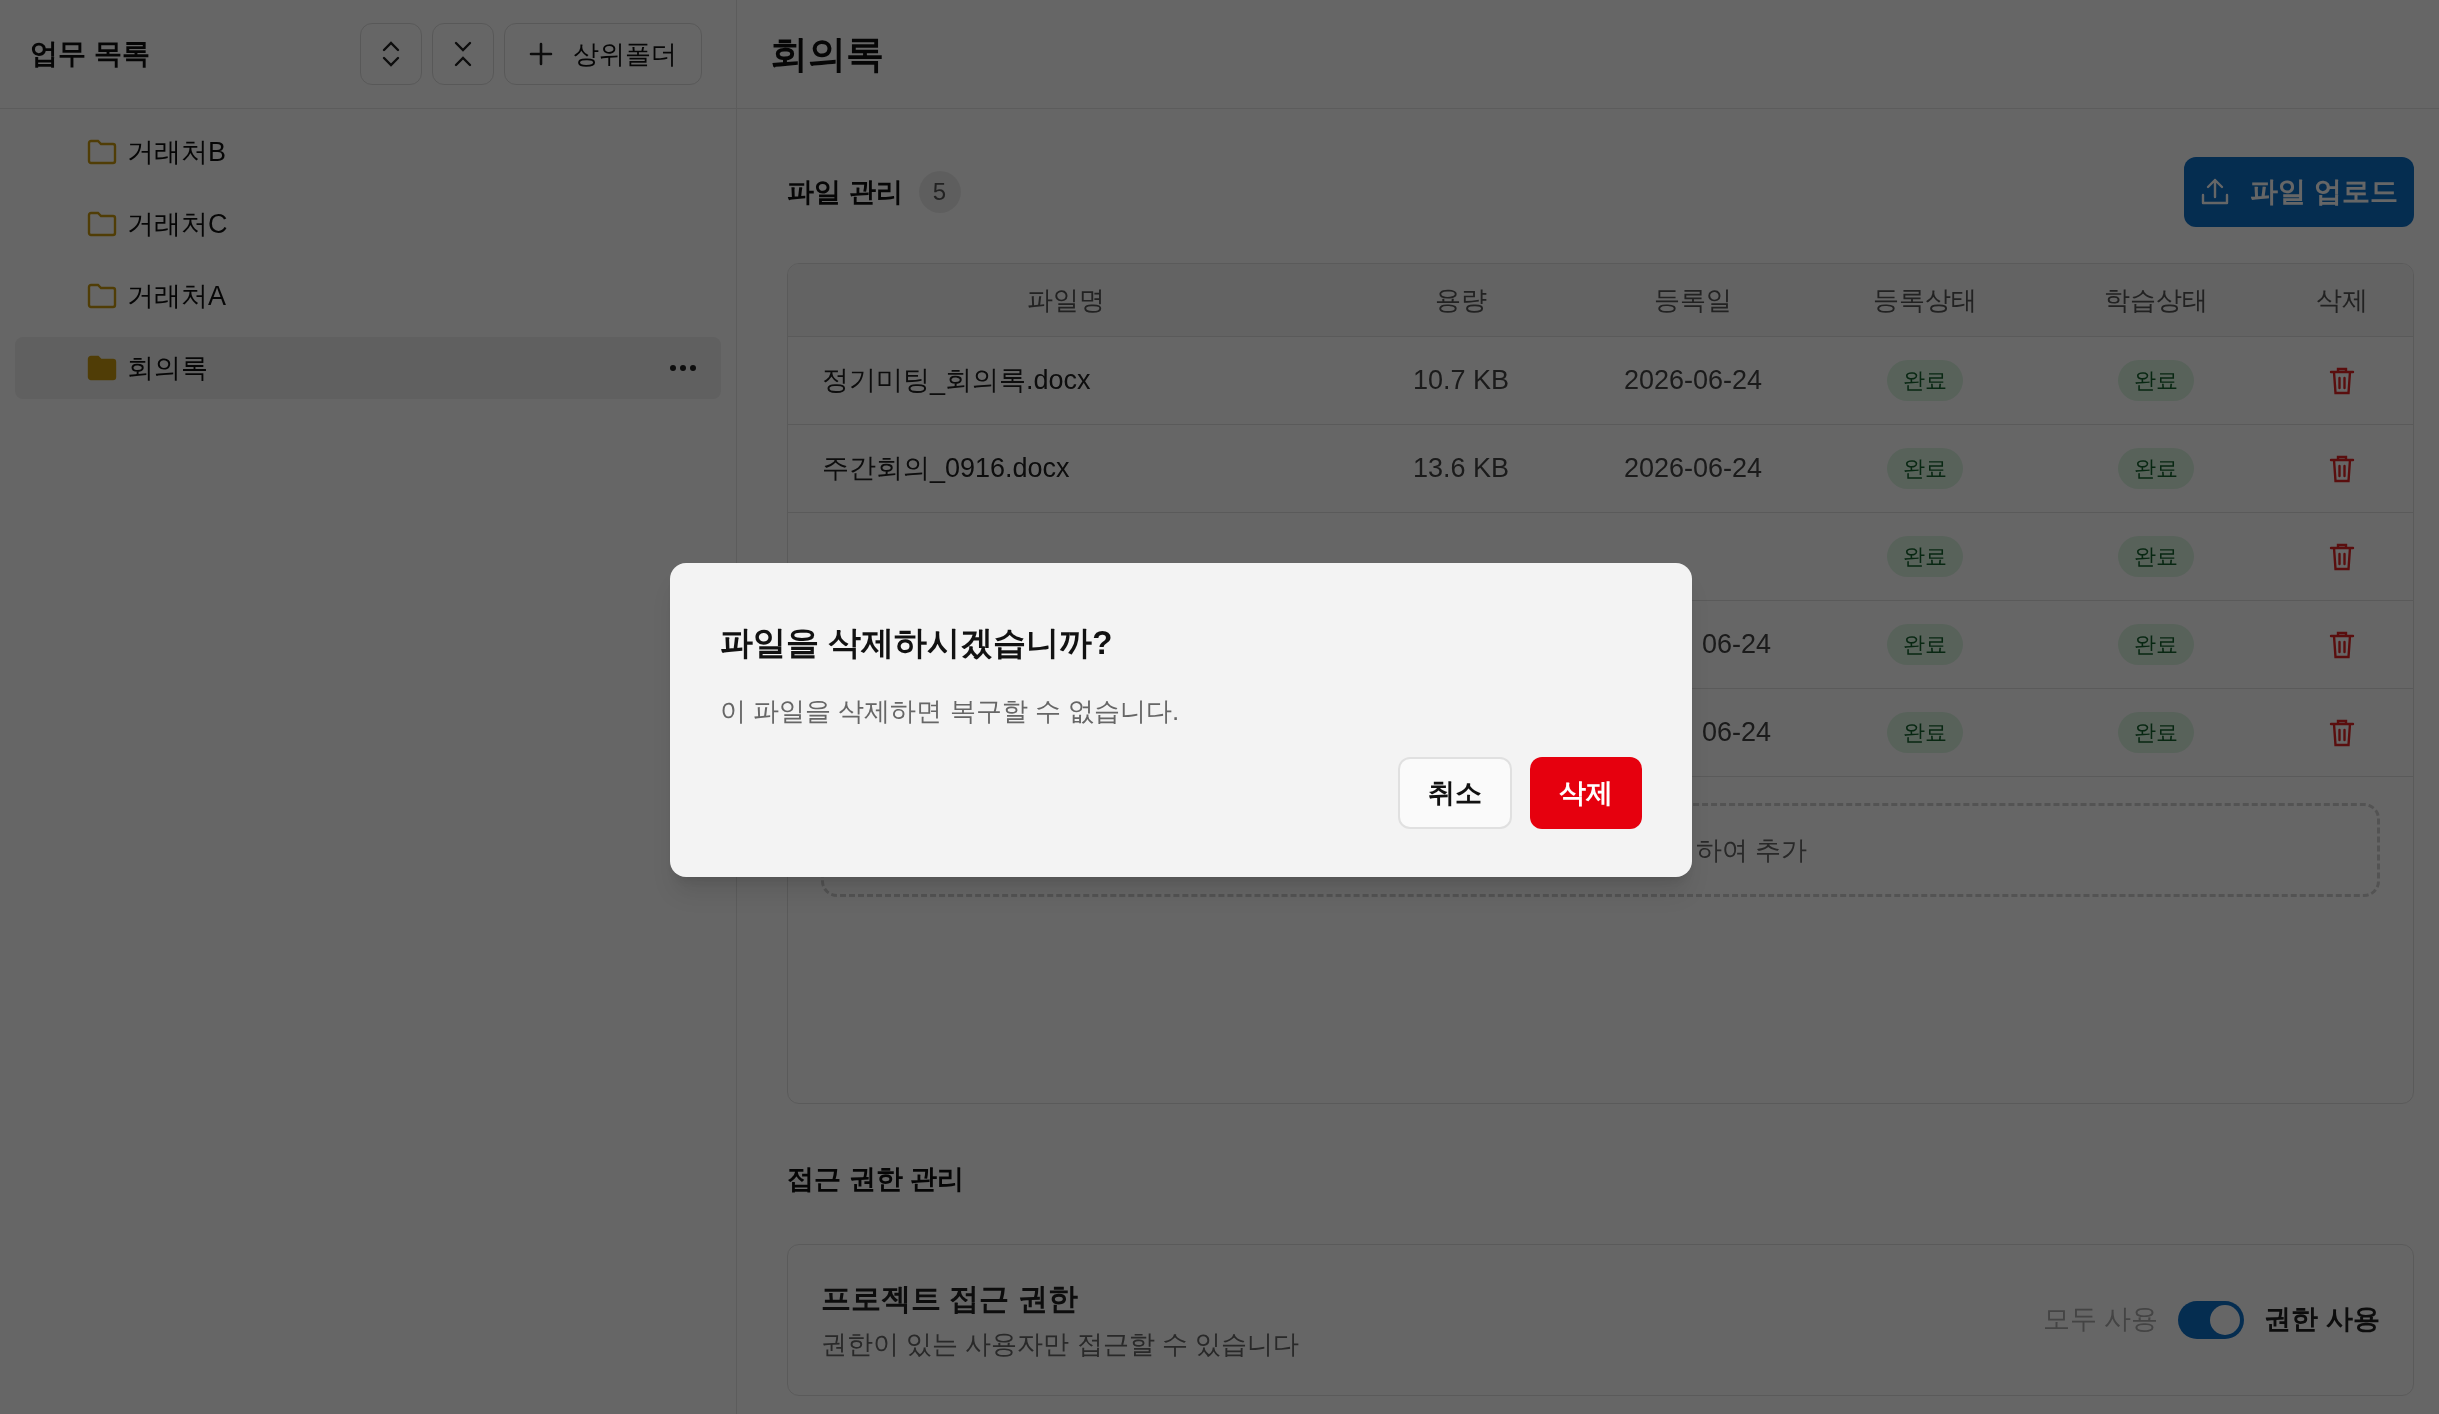 This screenshot has width=2439, height=1414. I want to click on chevrons-in-icon, so click(463, 54).